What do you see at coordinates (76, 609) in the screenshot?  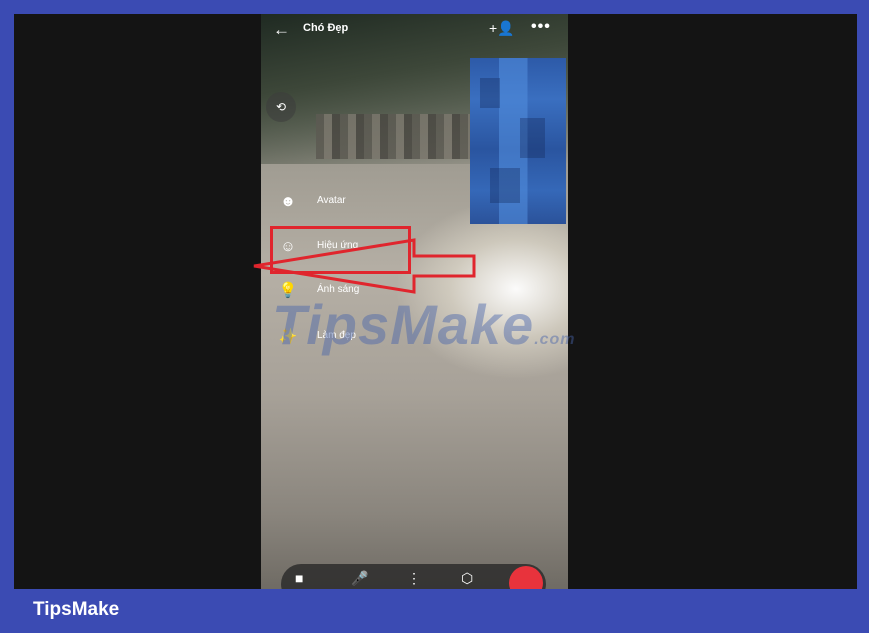 I see `footer-brand: TipsMake` at bounding box center [76, 609].